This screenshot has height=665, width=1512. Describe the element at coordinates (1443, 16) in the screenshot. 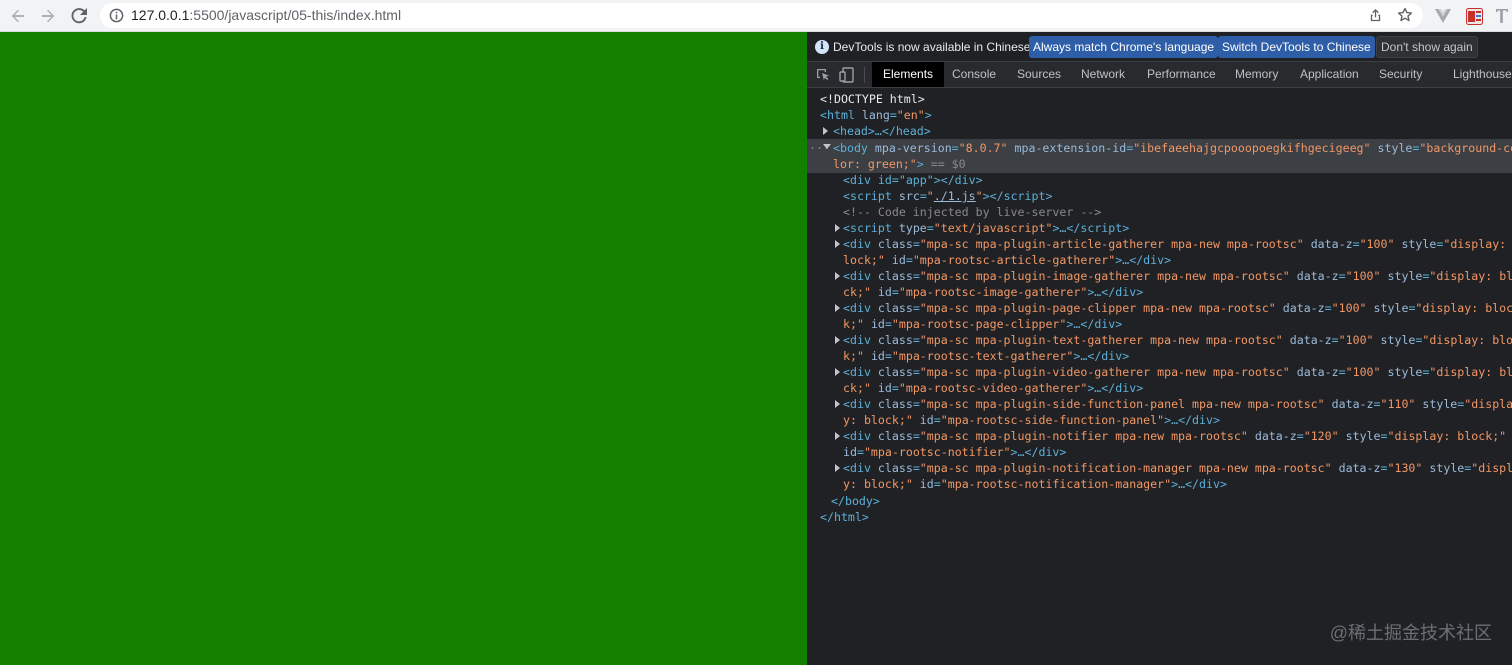

I see `extension-vue-icon` at that location.